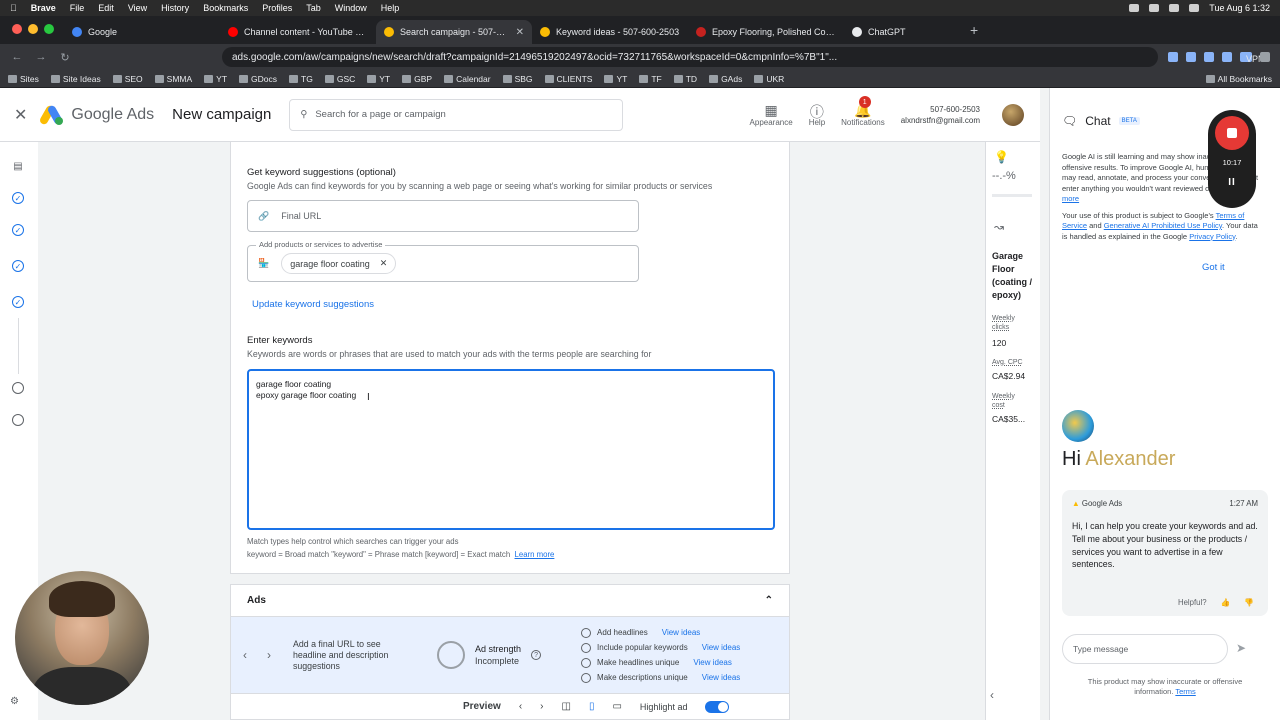 Image resolution: width=1280 pixels, height=720 pixels. Describe the element at coordinates (43, 8) in the screenshot. I see `menu-app: Brave` at that location.